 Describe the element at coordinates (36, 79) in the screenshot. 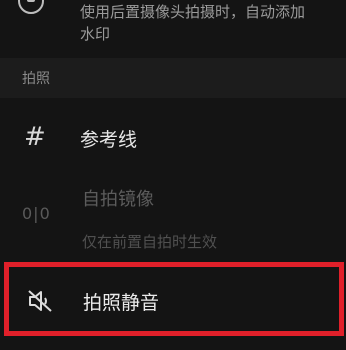

I see `section-label: 拍照` at that location.